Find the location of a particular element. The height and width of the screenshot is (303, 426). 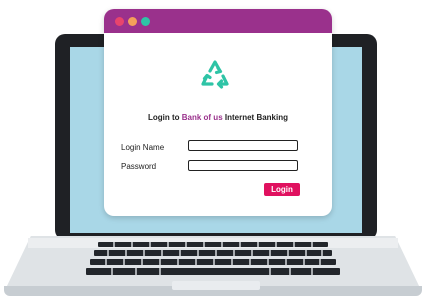

login-name-input is located at coordinates (243, 145).